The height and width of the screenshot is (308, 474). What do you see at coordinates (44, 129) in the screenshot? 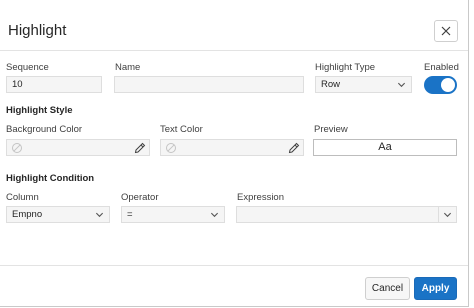
I see `background-color-label: Background Color` at bounding box center [44, 129].